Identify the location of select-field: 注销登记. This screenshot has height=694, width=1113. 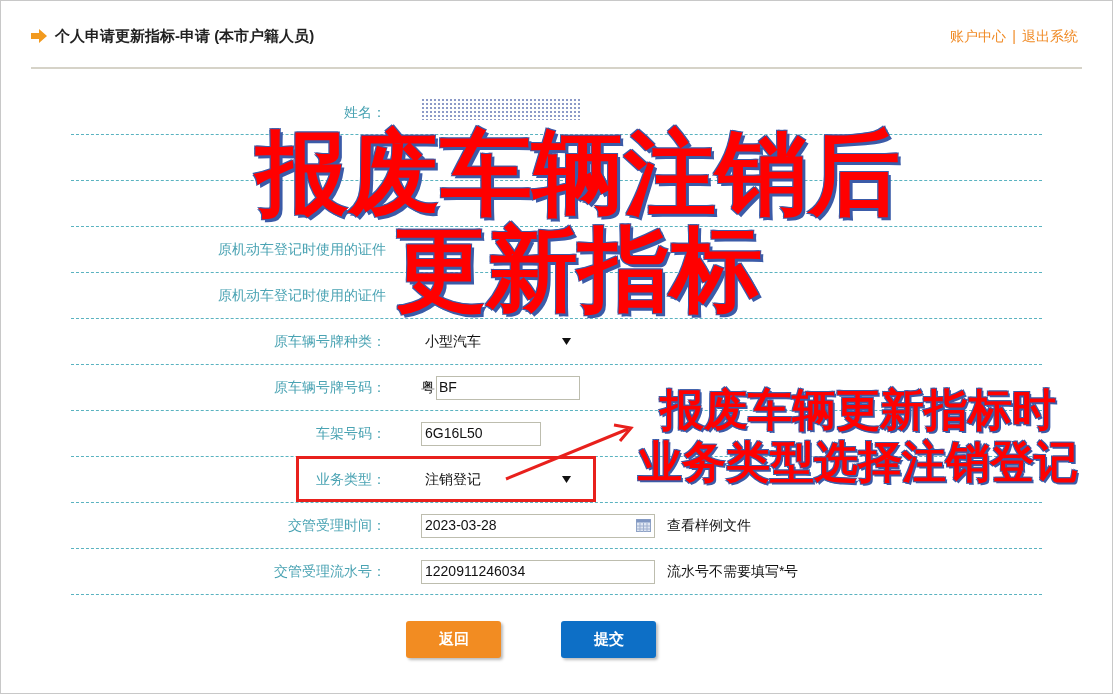
(496, 479).